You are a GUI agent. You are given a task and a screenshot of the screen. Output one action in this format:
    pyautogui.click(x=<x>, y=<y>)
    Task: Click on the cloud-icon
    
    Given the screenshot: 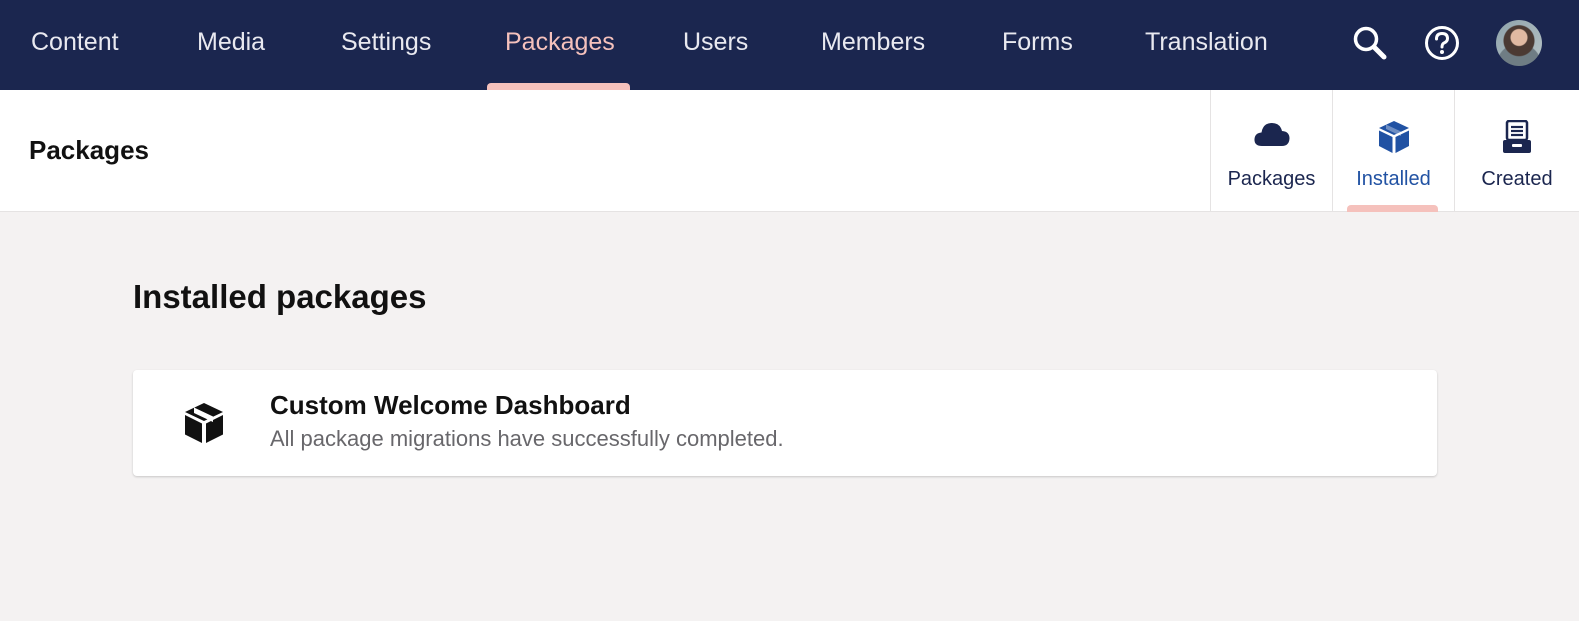 What is the action you would take?
    pyautogui.click(x=1272, y=136)
    